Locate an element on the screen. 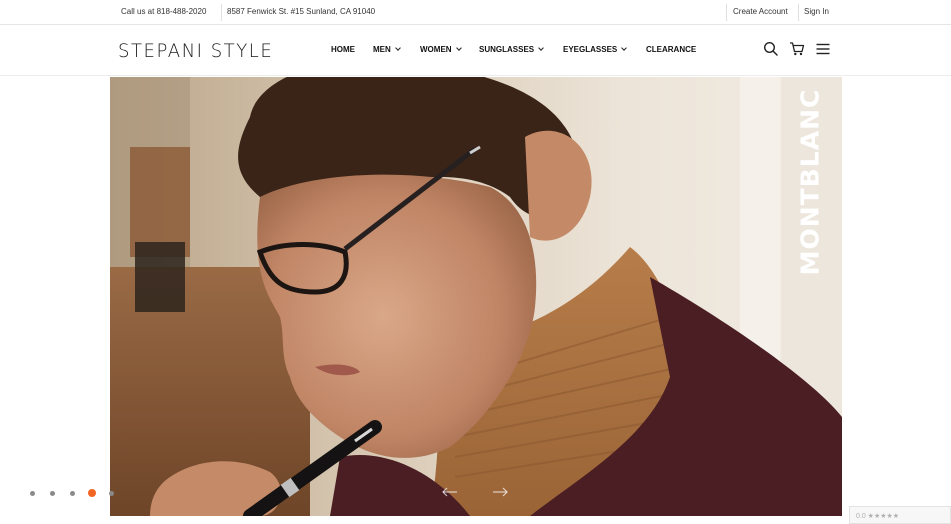 This screenshot has width=951, height=524. site-logo: STEPANI STYLE is located at coordinates (195, 51).